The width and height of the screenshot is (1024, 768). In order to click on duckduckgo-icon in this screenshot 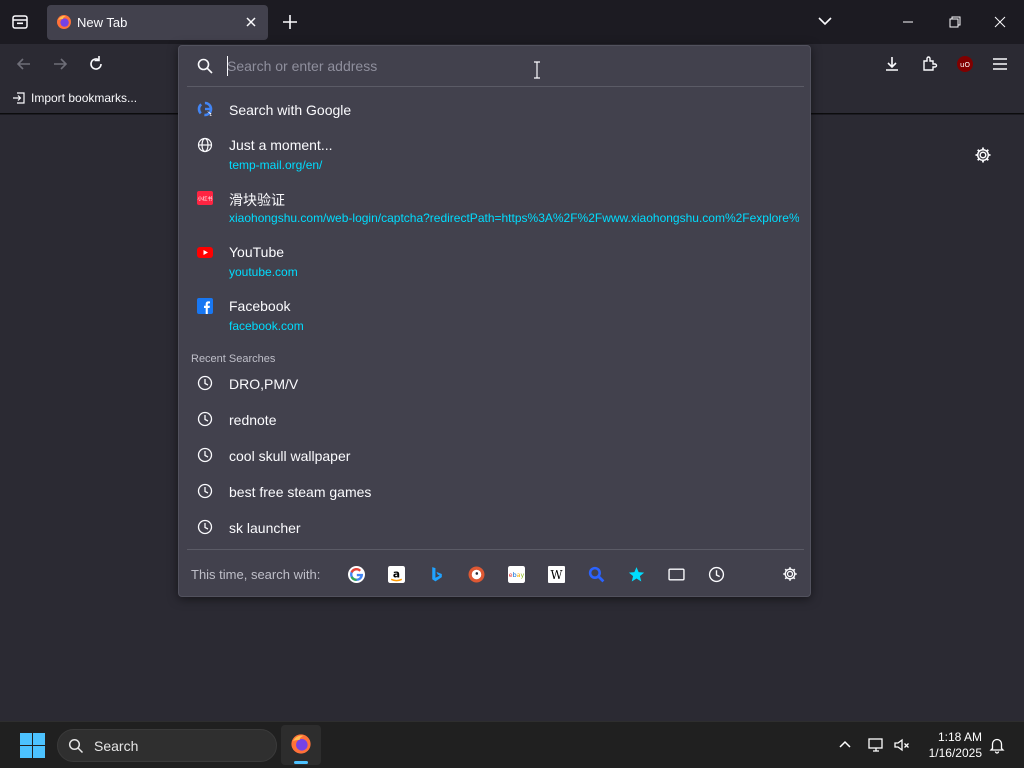, I will do `click(476, 574)`.